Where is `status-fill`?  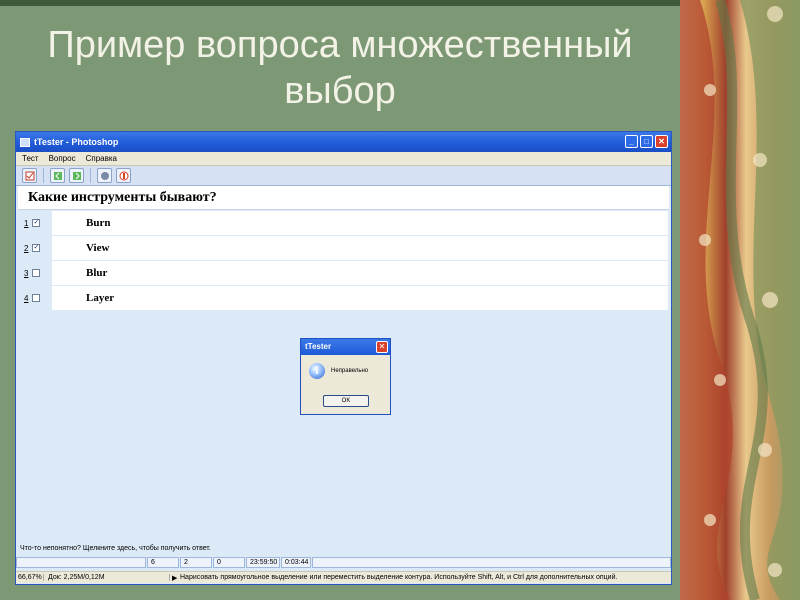 status-fill is located at coordinates (491, 562).